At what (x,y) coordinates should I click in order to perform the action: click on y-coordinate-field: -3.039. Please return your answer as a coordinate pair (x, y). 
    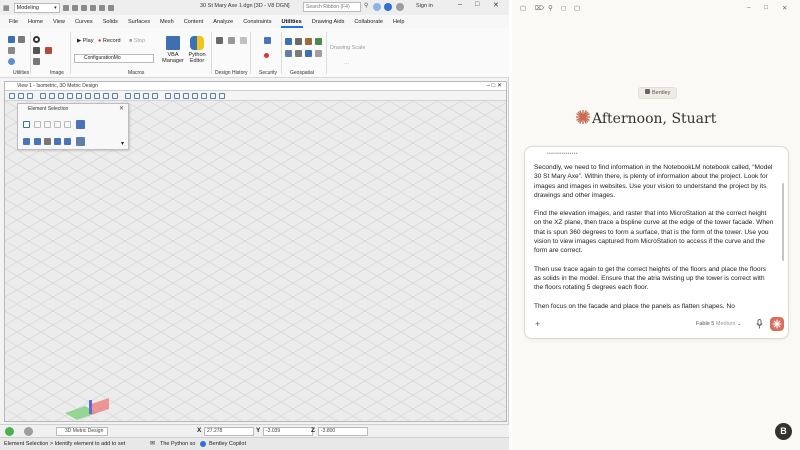
    Looking at the image, I should click on (288, 431).